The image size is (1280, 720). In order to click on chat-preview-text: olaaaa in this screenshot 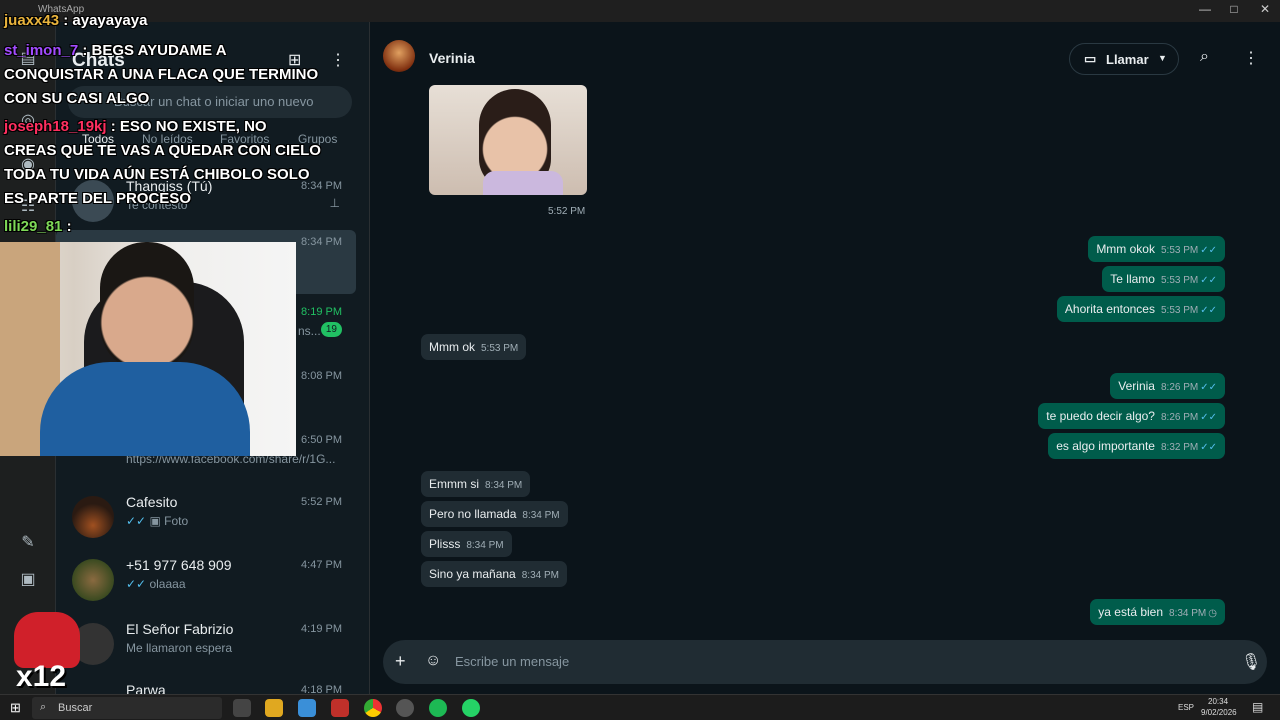, I will do `click(167, 584)`.